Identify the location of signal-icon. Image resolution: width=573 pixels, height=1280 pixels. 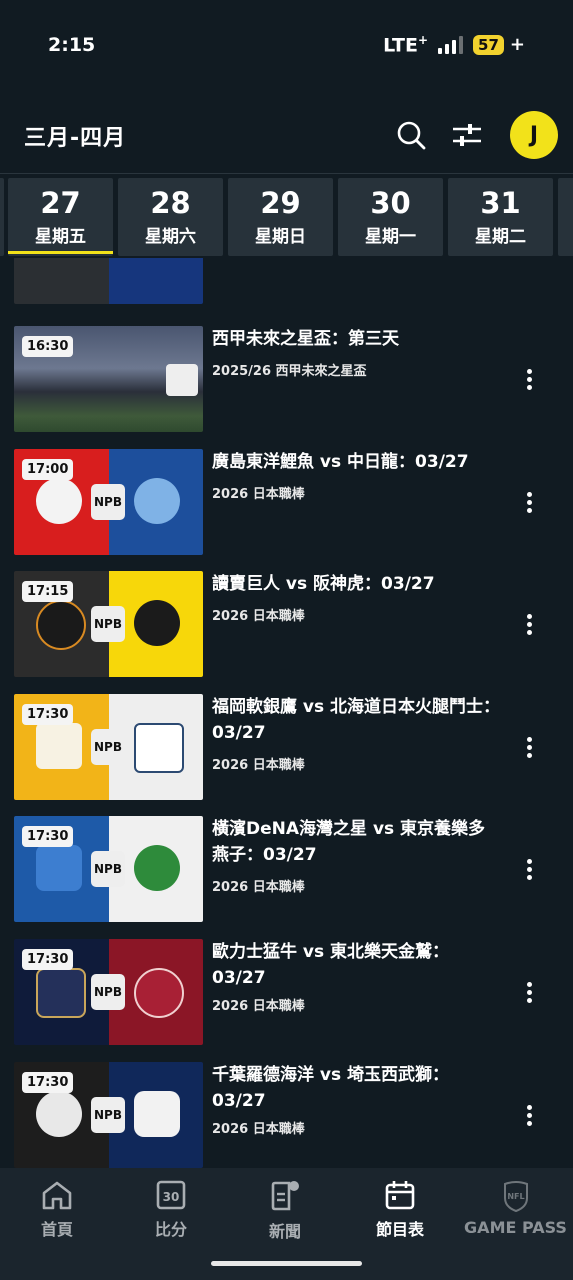
(451, 44).